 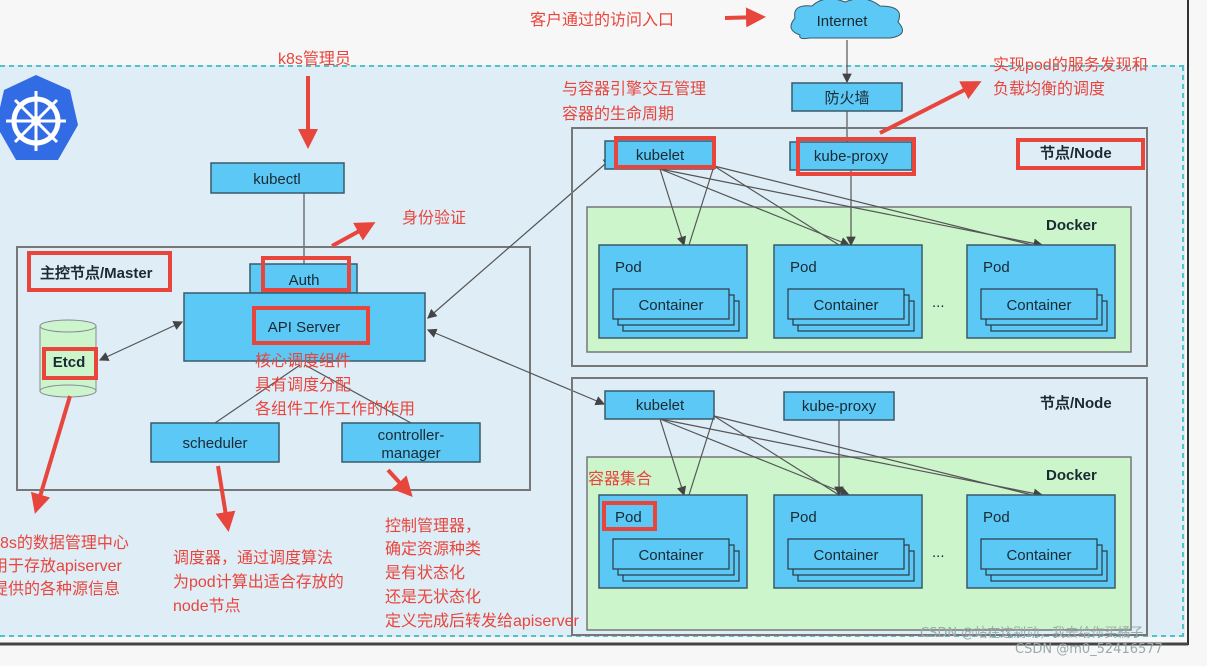 I want to click on api-server-label: API Server, so click(x=304, y=327).